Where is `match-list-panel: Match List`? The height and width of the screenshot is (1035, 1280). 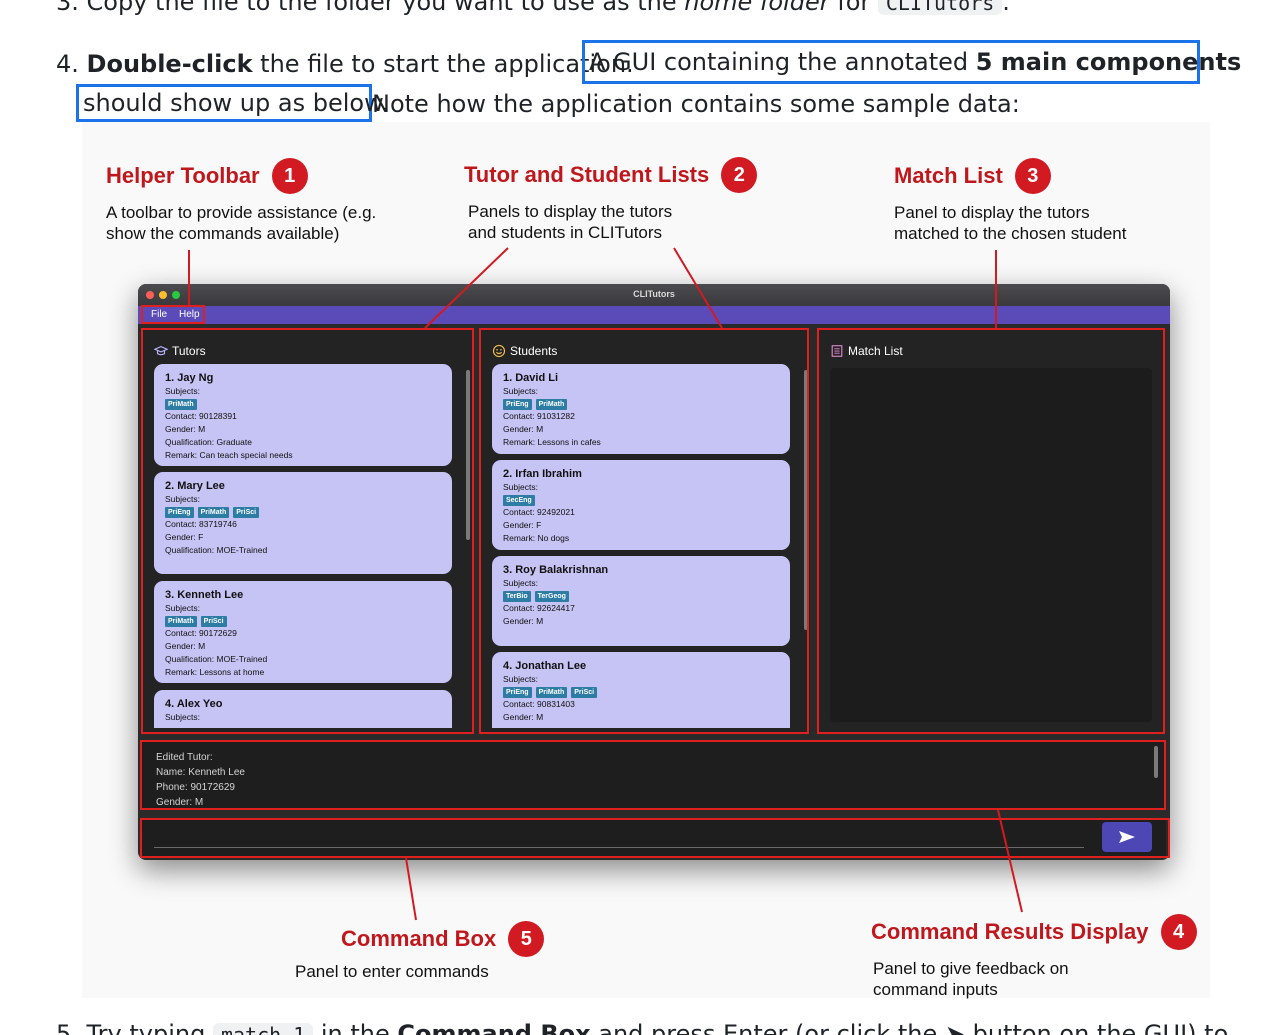
match-list-panel: Match List is located at coordinates (991, 532).